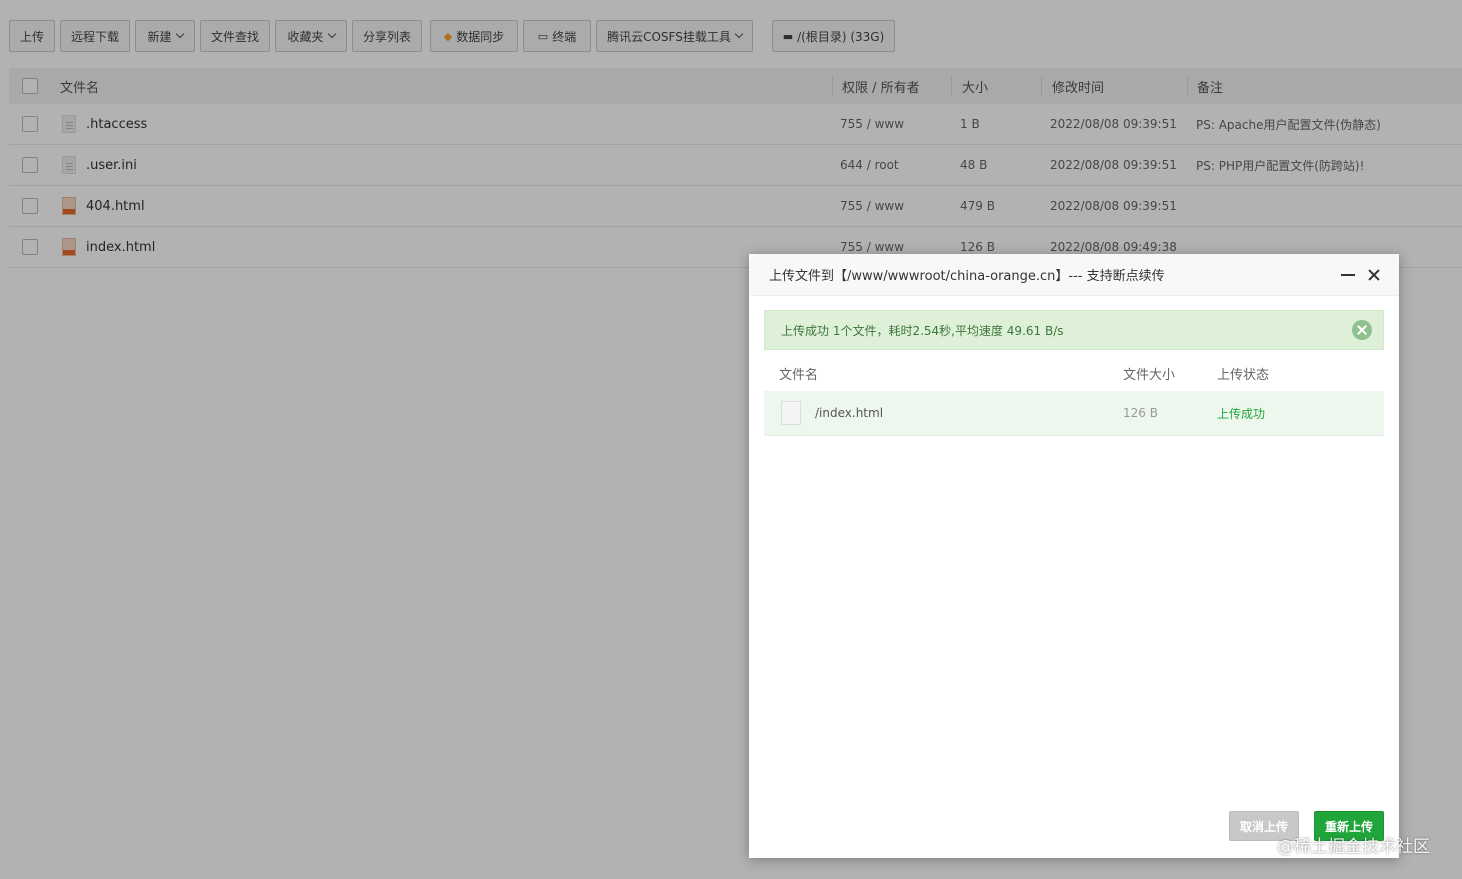 The image size is (1462, 879). What do you see at coordinates (1149, 375) in the screenshot?
I see `upload-header-size: 文件大小` at bounding box center [1149, 375].